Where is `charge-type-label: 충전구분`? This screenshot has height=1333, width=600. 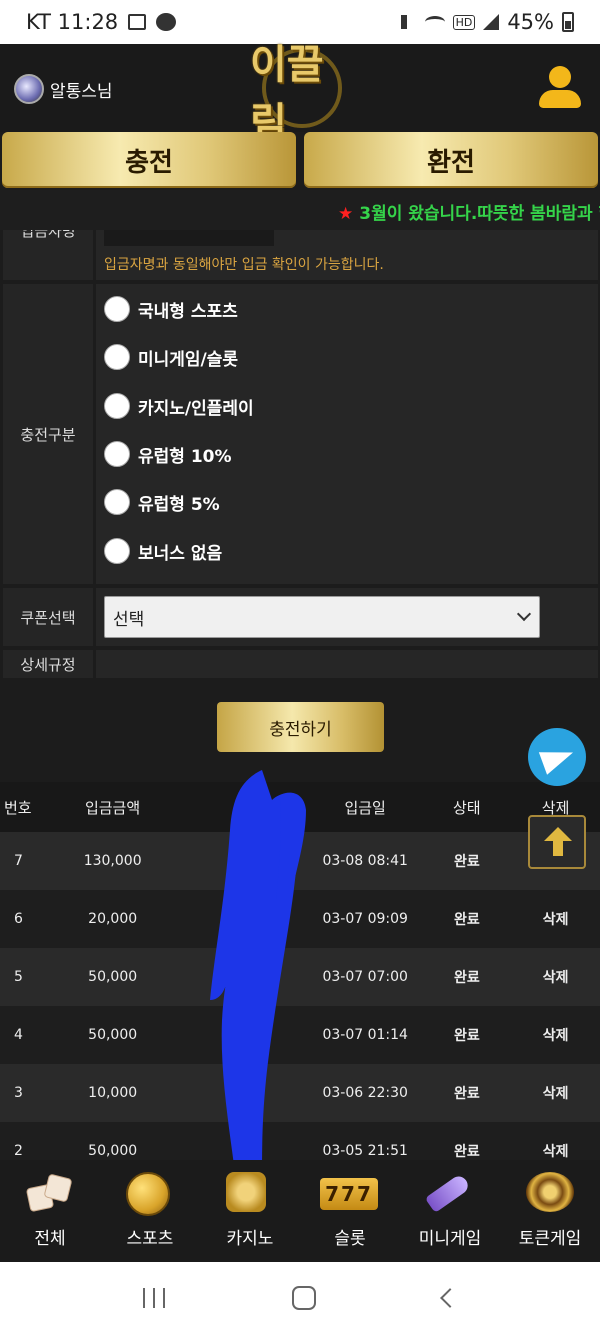
charge-type-label: 충전구분 is located at coordinates (48, 434).